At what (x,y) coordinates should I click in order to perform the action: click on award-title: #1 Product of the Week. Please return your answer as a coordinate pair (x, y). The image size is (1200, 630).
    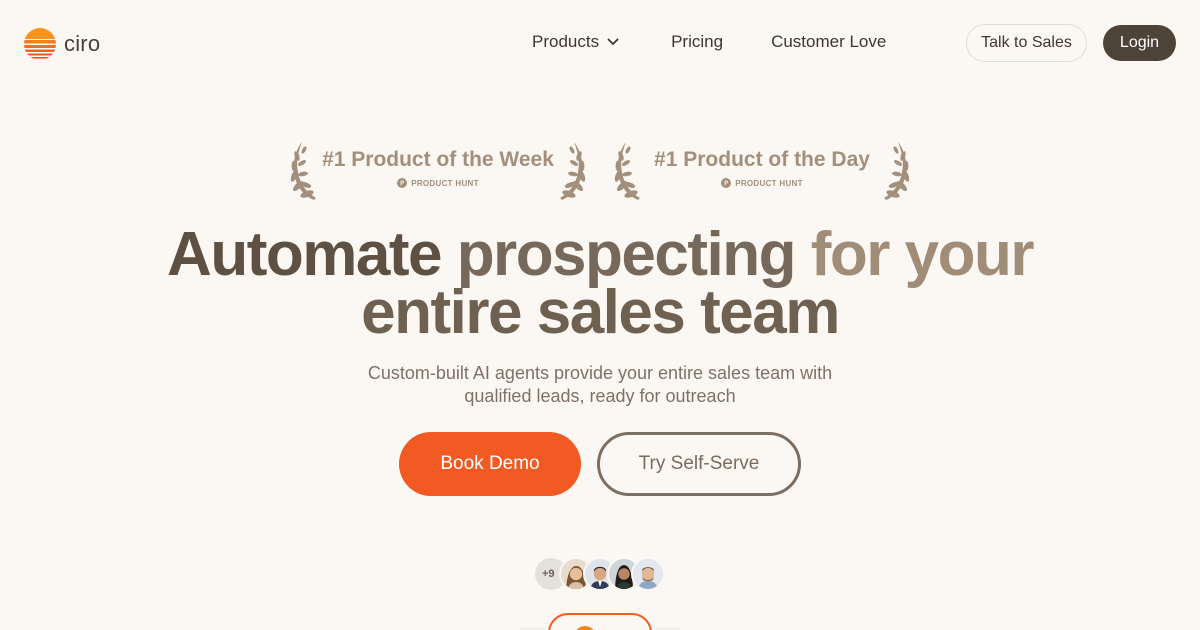
    Looking at the image, I should click on (438, 159).